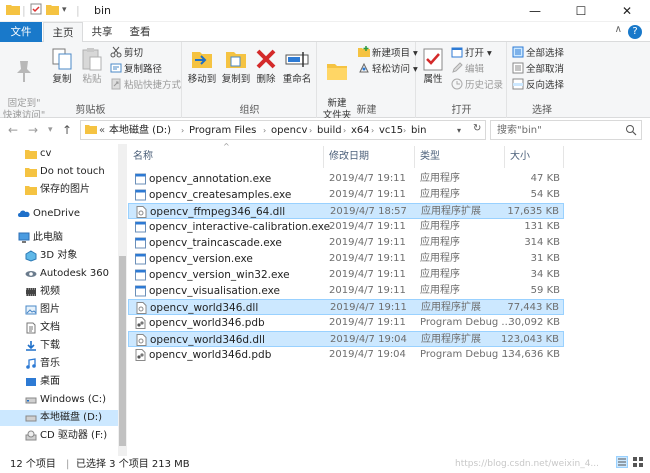 The height and width of the screenshot is (473, 650). I want to click on nav-item-autodesk-360: Autodesk 360, so click(59, 274).